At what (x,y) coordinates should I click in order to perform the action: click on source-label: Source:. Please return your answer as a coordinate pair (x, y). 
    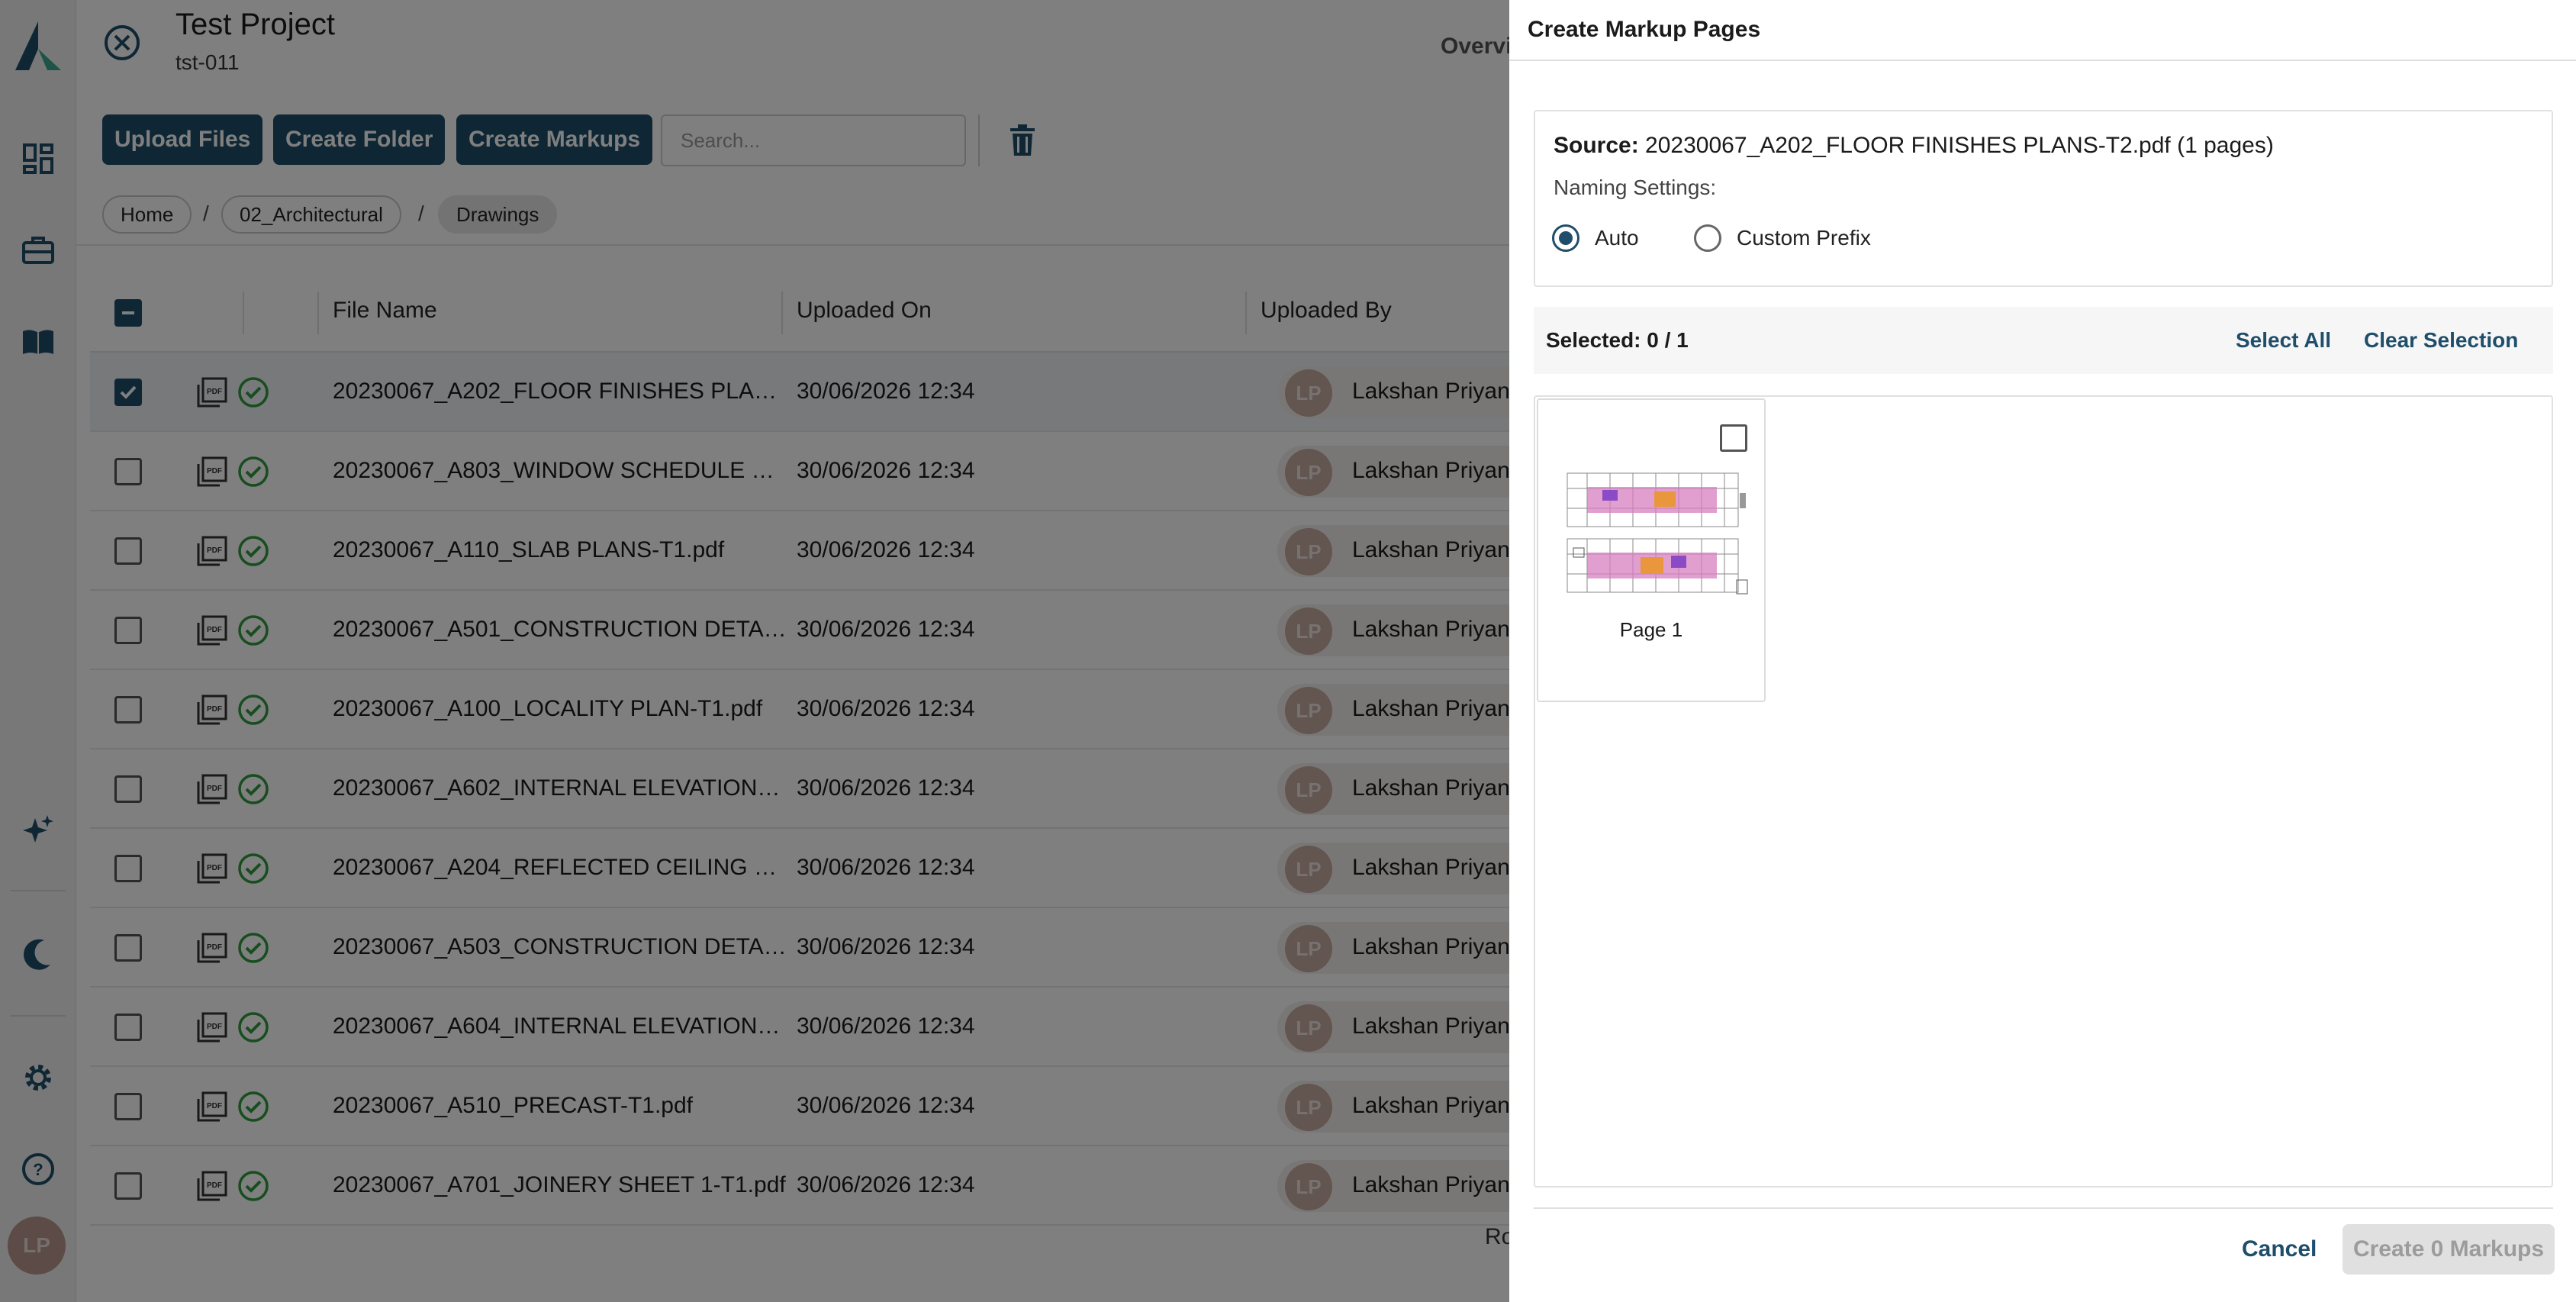
    Looking at the image, I should click on (1596, 145).